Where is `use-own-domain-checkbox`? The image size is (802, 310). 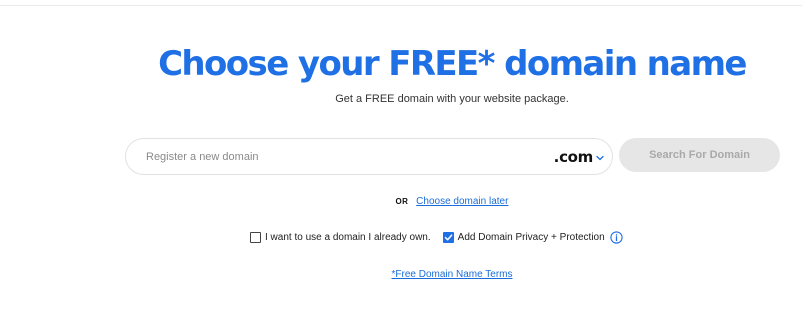
use-own-domain-checkbox is located at coordinates (255, 237).